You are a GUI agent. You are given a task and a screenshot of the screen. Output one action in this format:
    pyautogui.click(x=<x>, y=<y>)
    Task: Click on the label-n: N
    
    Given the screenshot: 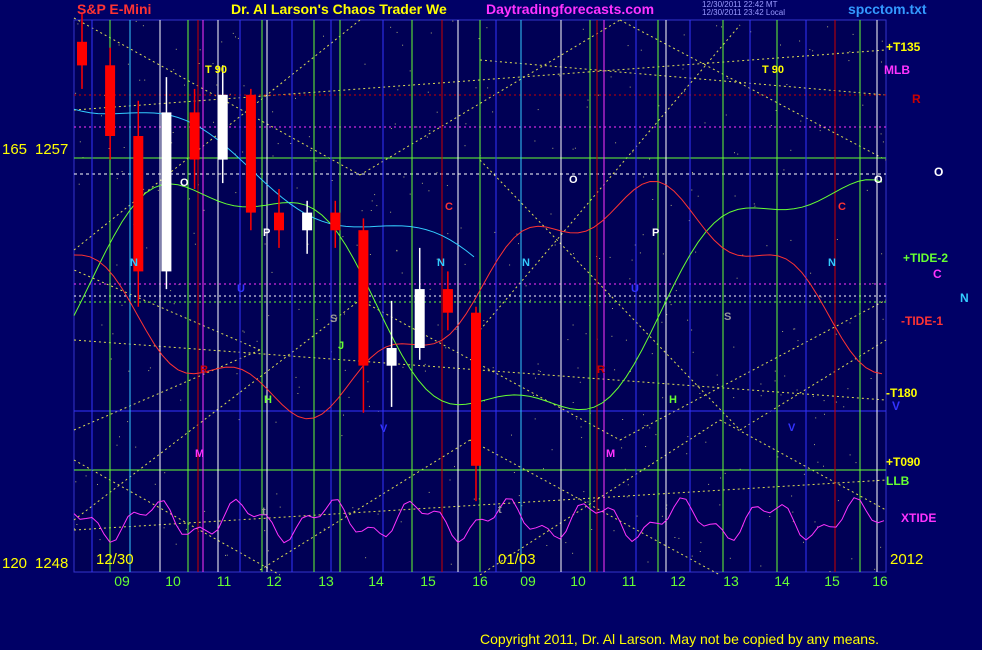 What is the action you would take?
    pyautogui.click(x=964, y=298)
    